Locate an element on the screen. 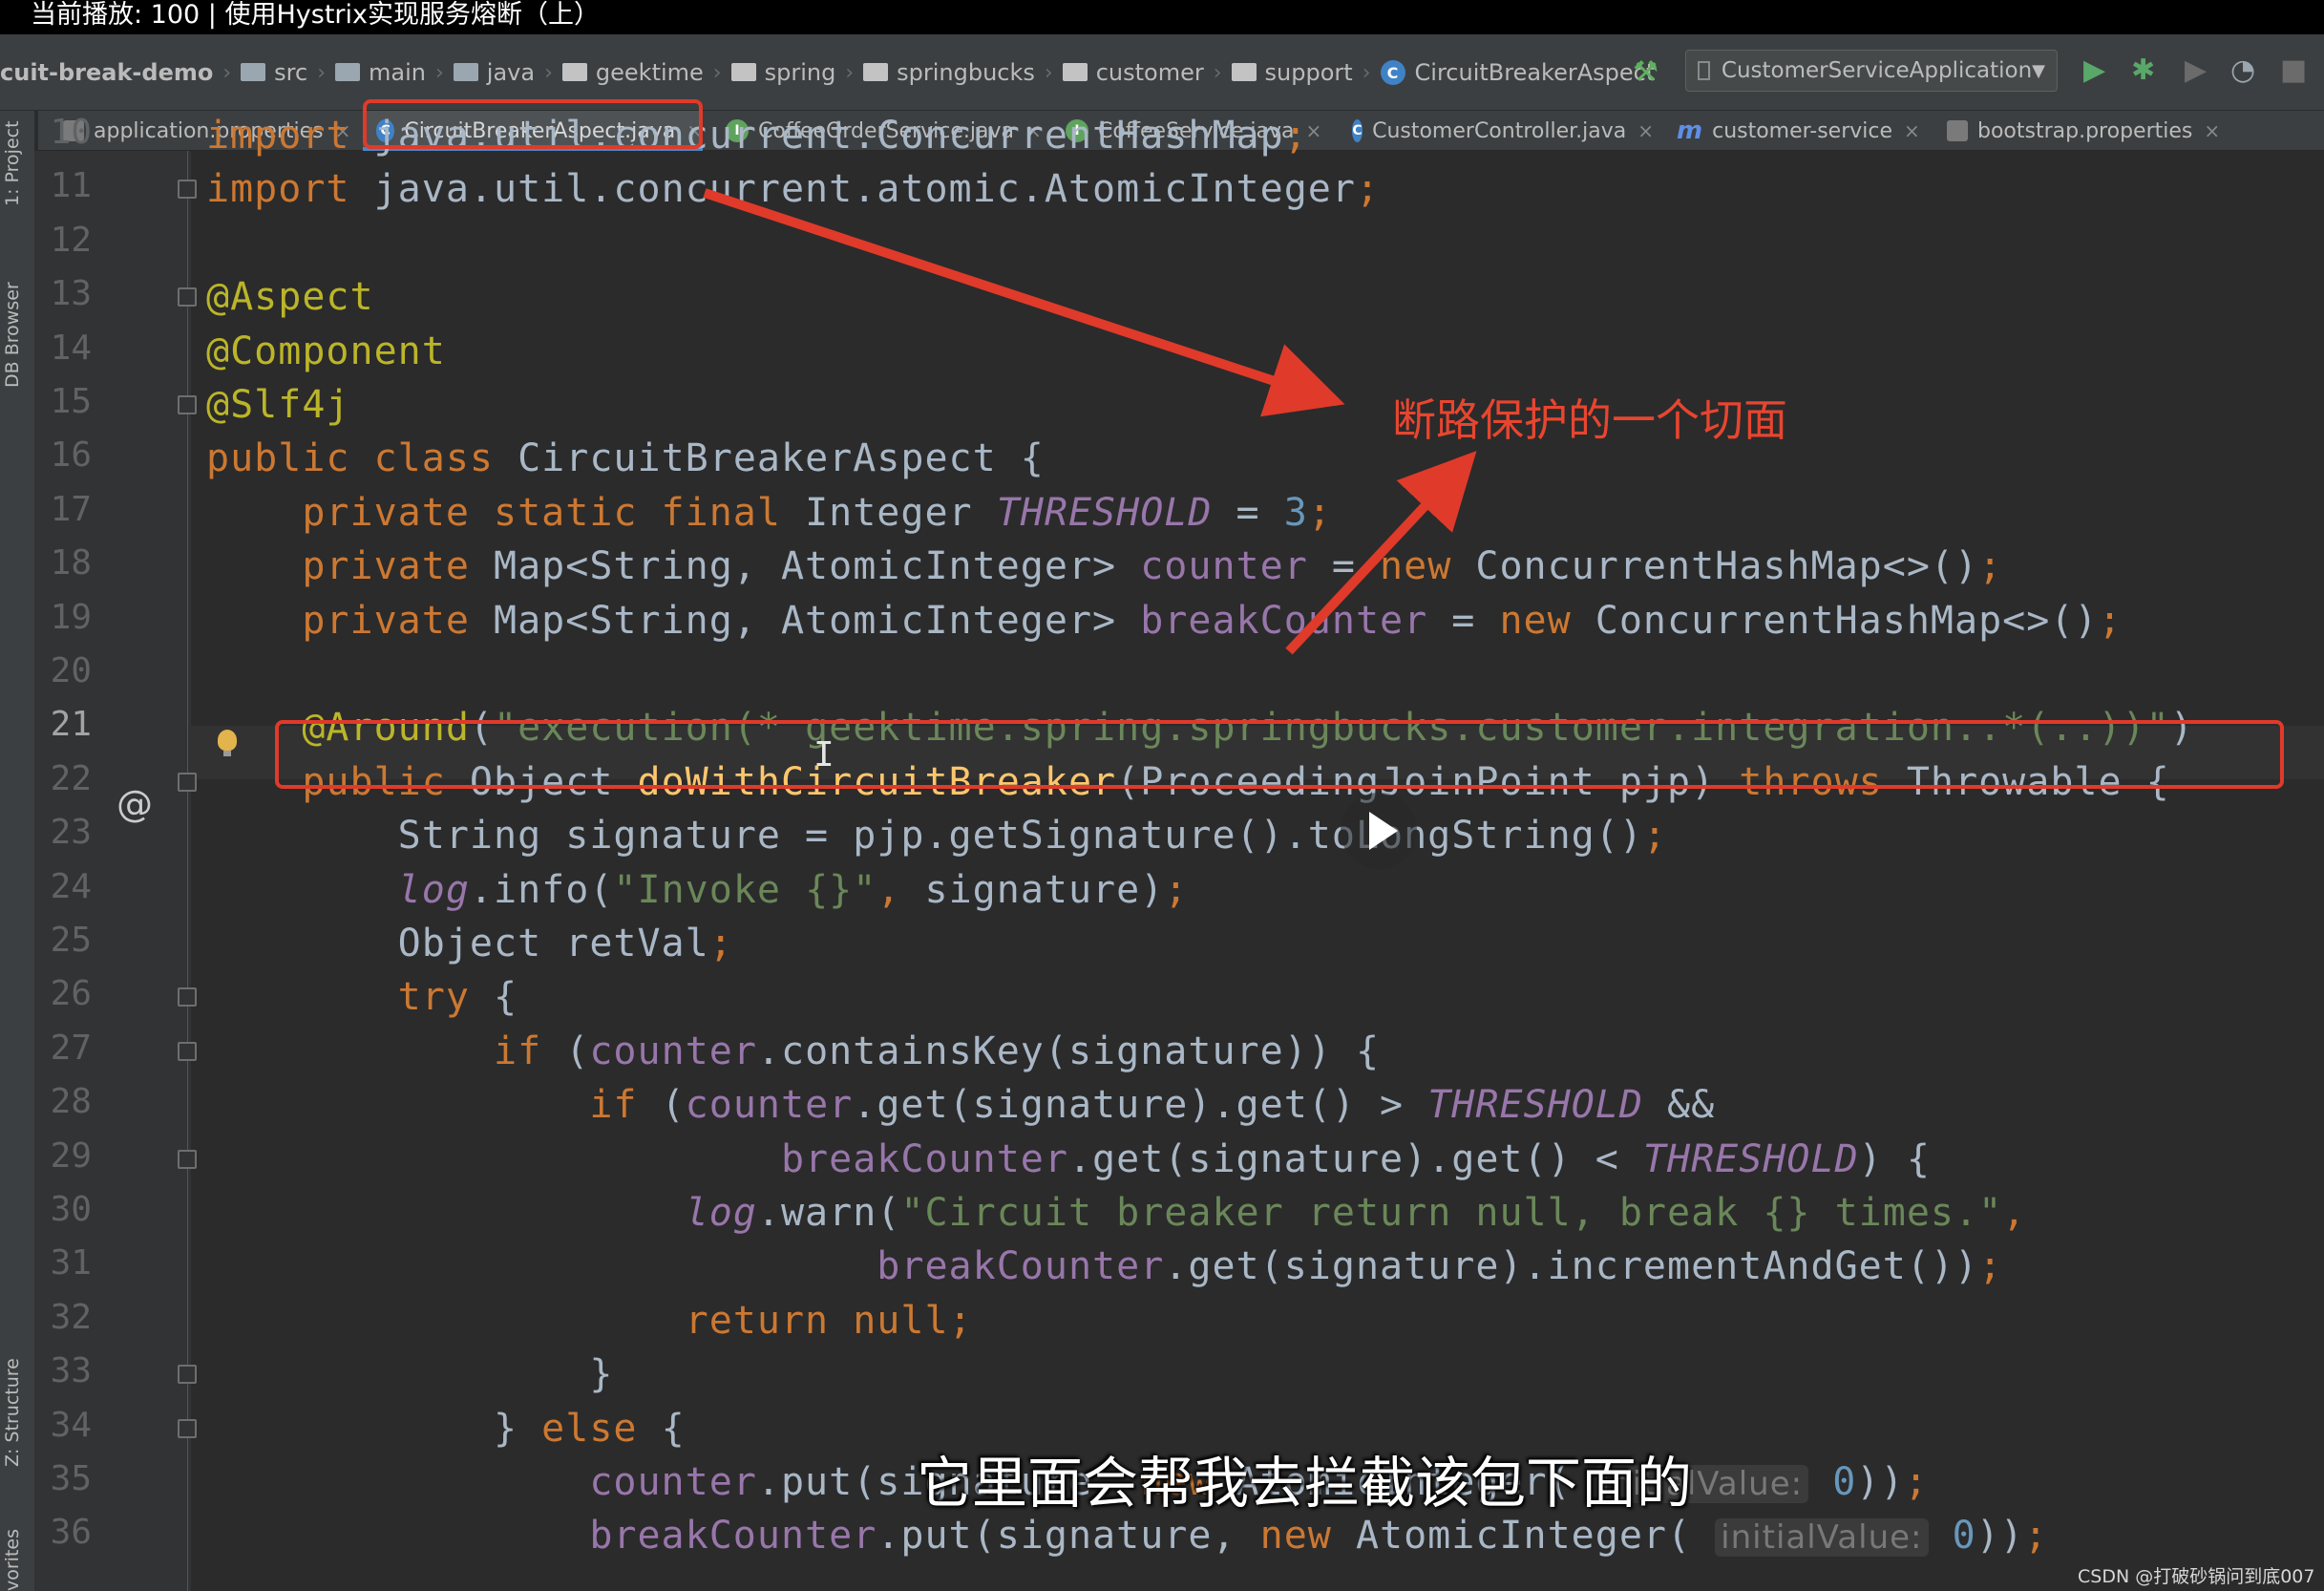  line-number: 21 is located at coordinates (71, 724).